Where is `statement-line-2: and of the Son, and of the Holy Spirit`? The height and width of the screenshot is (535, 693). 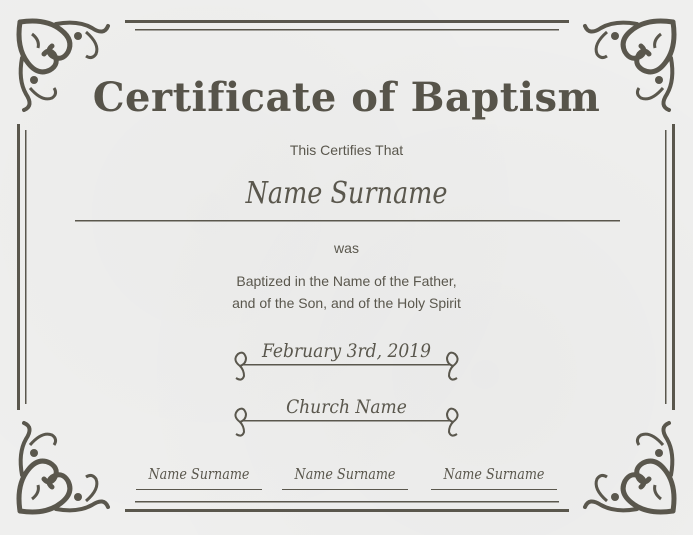
statement-line-2: and of the Son, and of the Holy Spirit is located at coordinates (346, 303).